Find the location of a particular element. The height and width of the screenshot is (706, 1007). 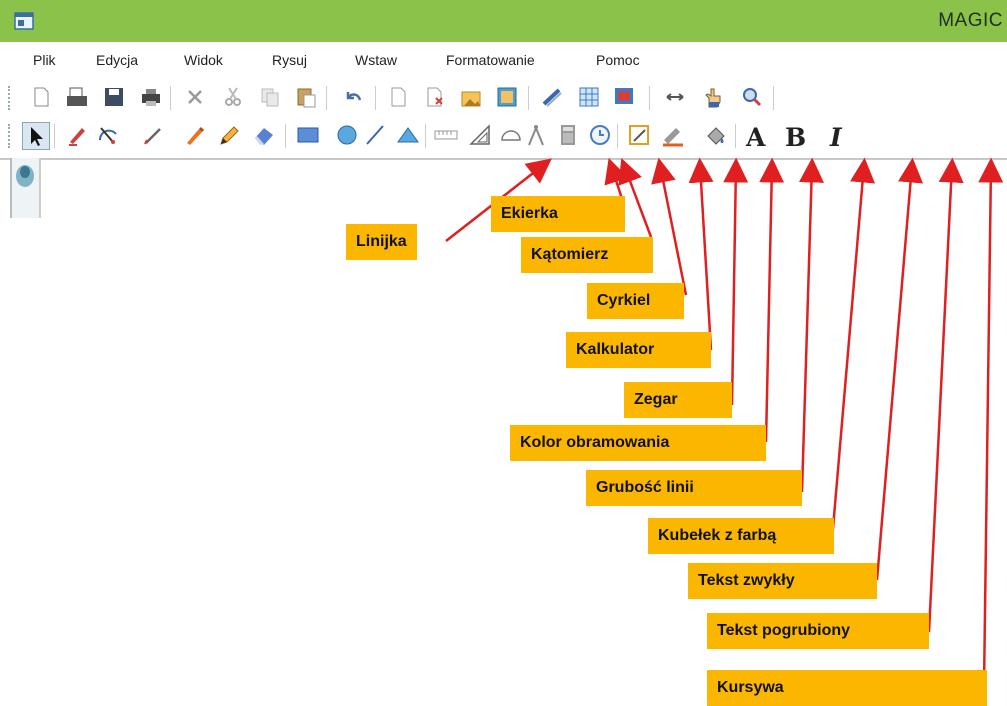

copy-icon is located at coordinates (270, 97).